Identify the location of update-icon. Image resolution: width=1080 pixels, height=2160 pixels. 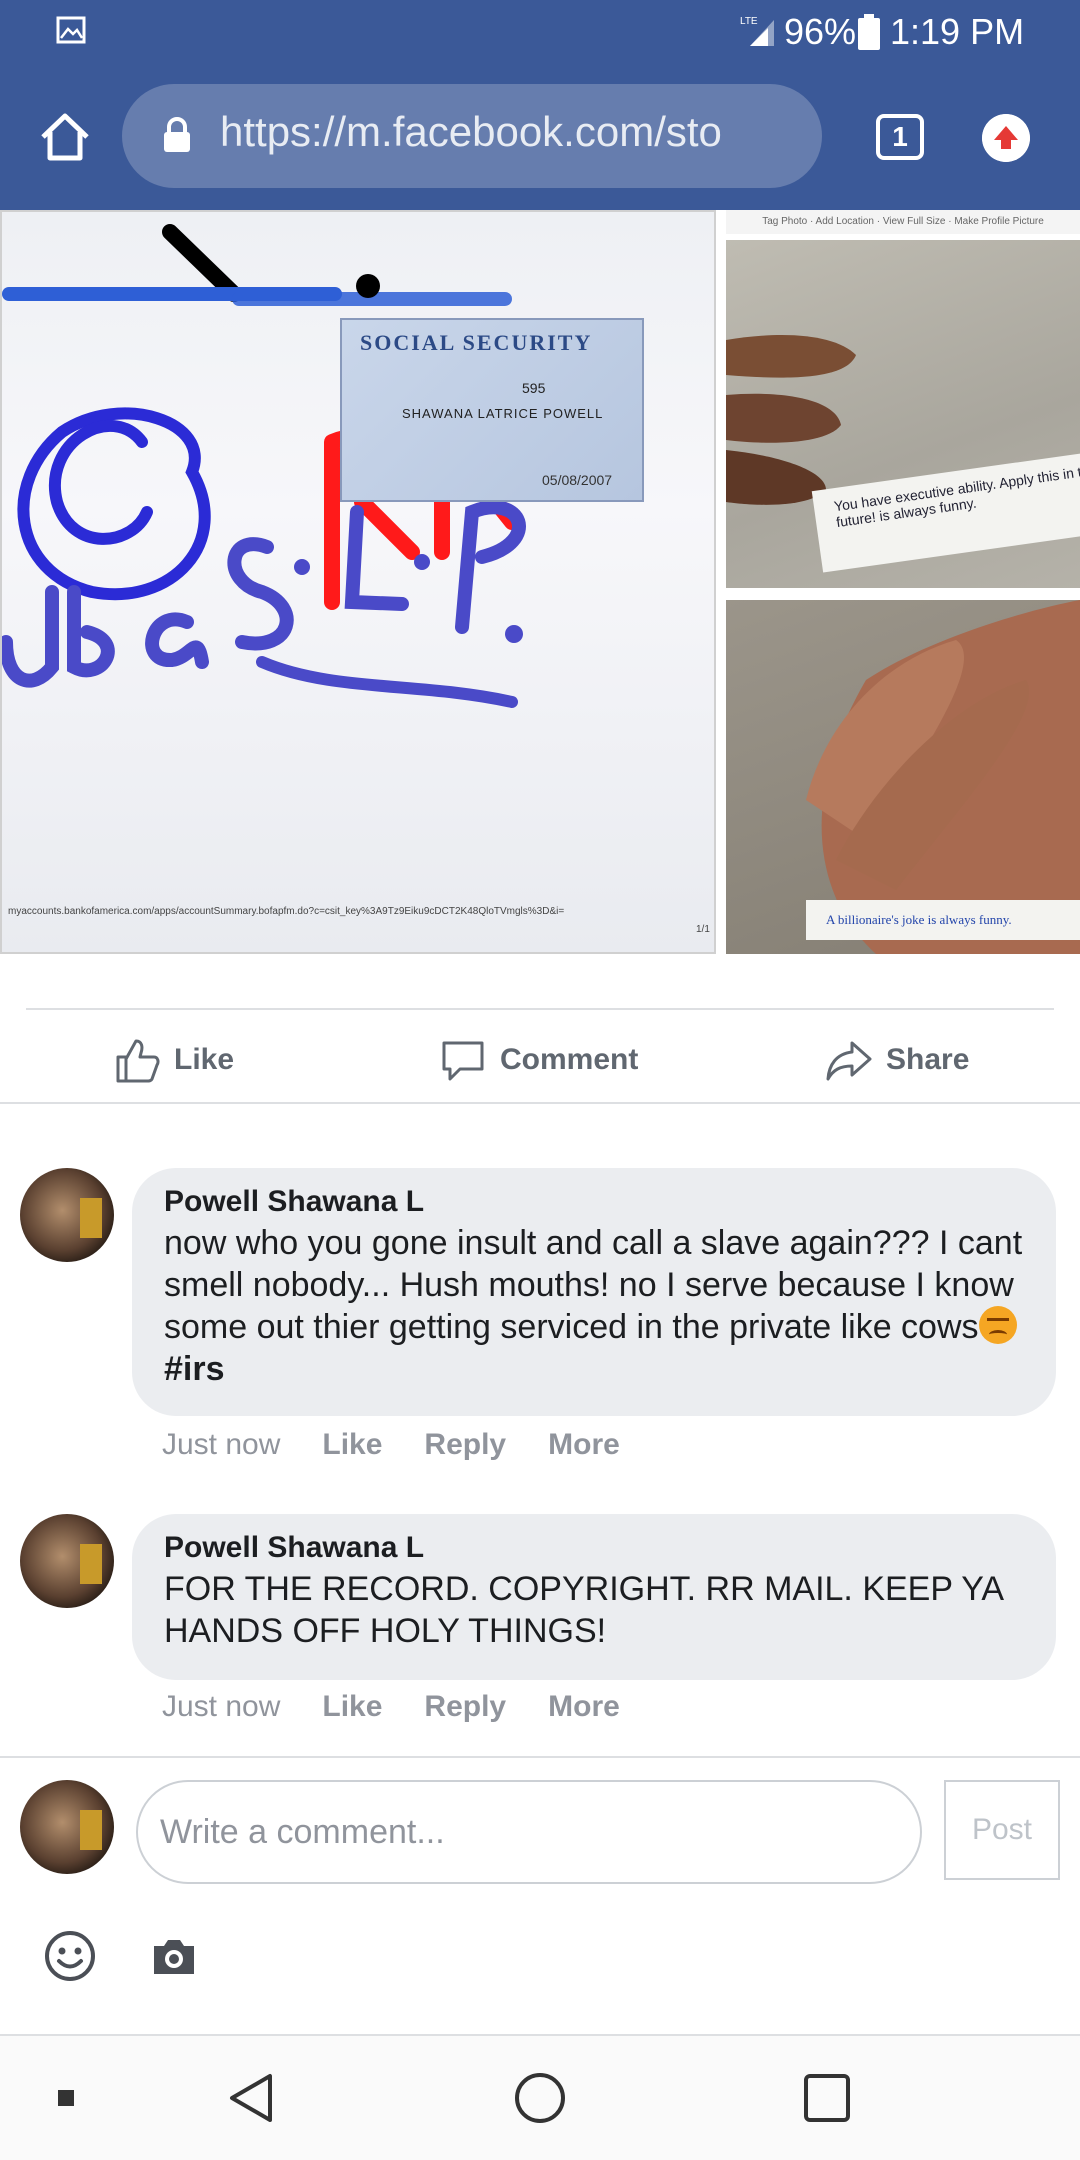
(1006, 138).